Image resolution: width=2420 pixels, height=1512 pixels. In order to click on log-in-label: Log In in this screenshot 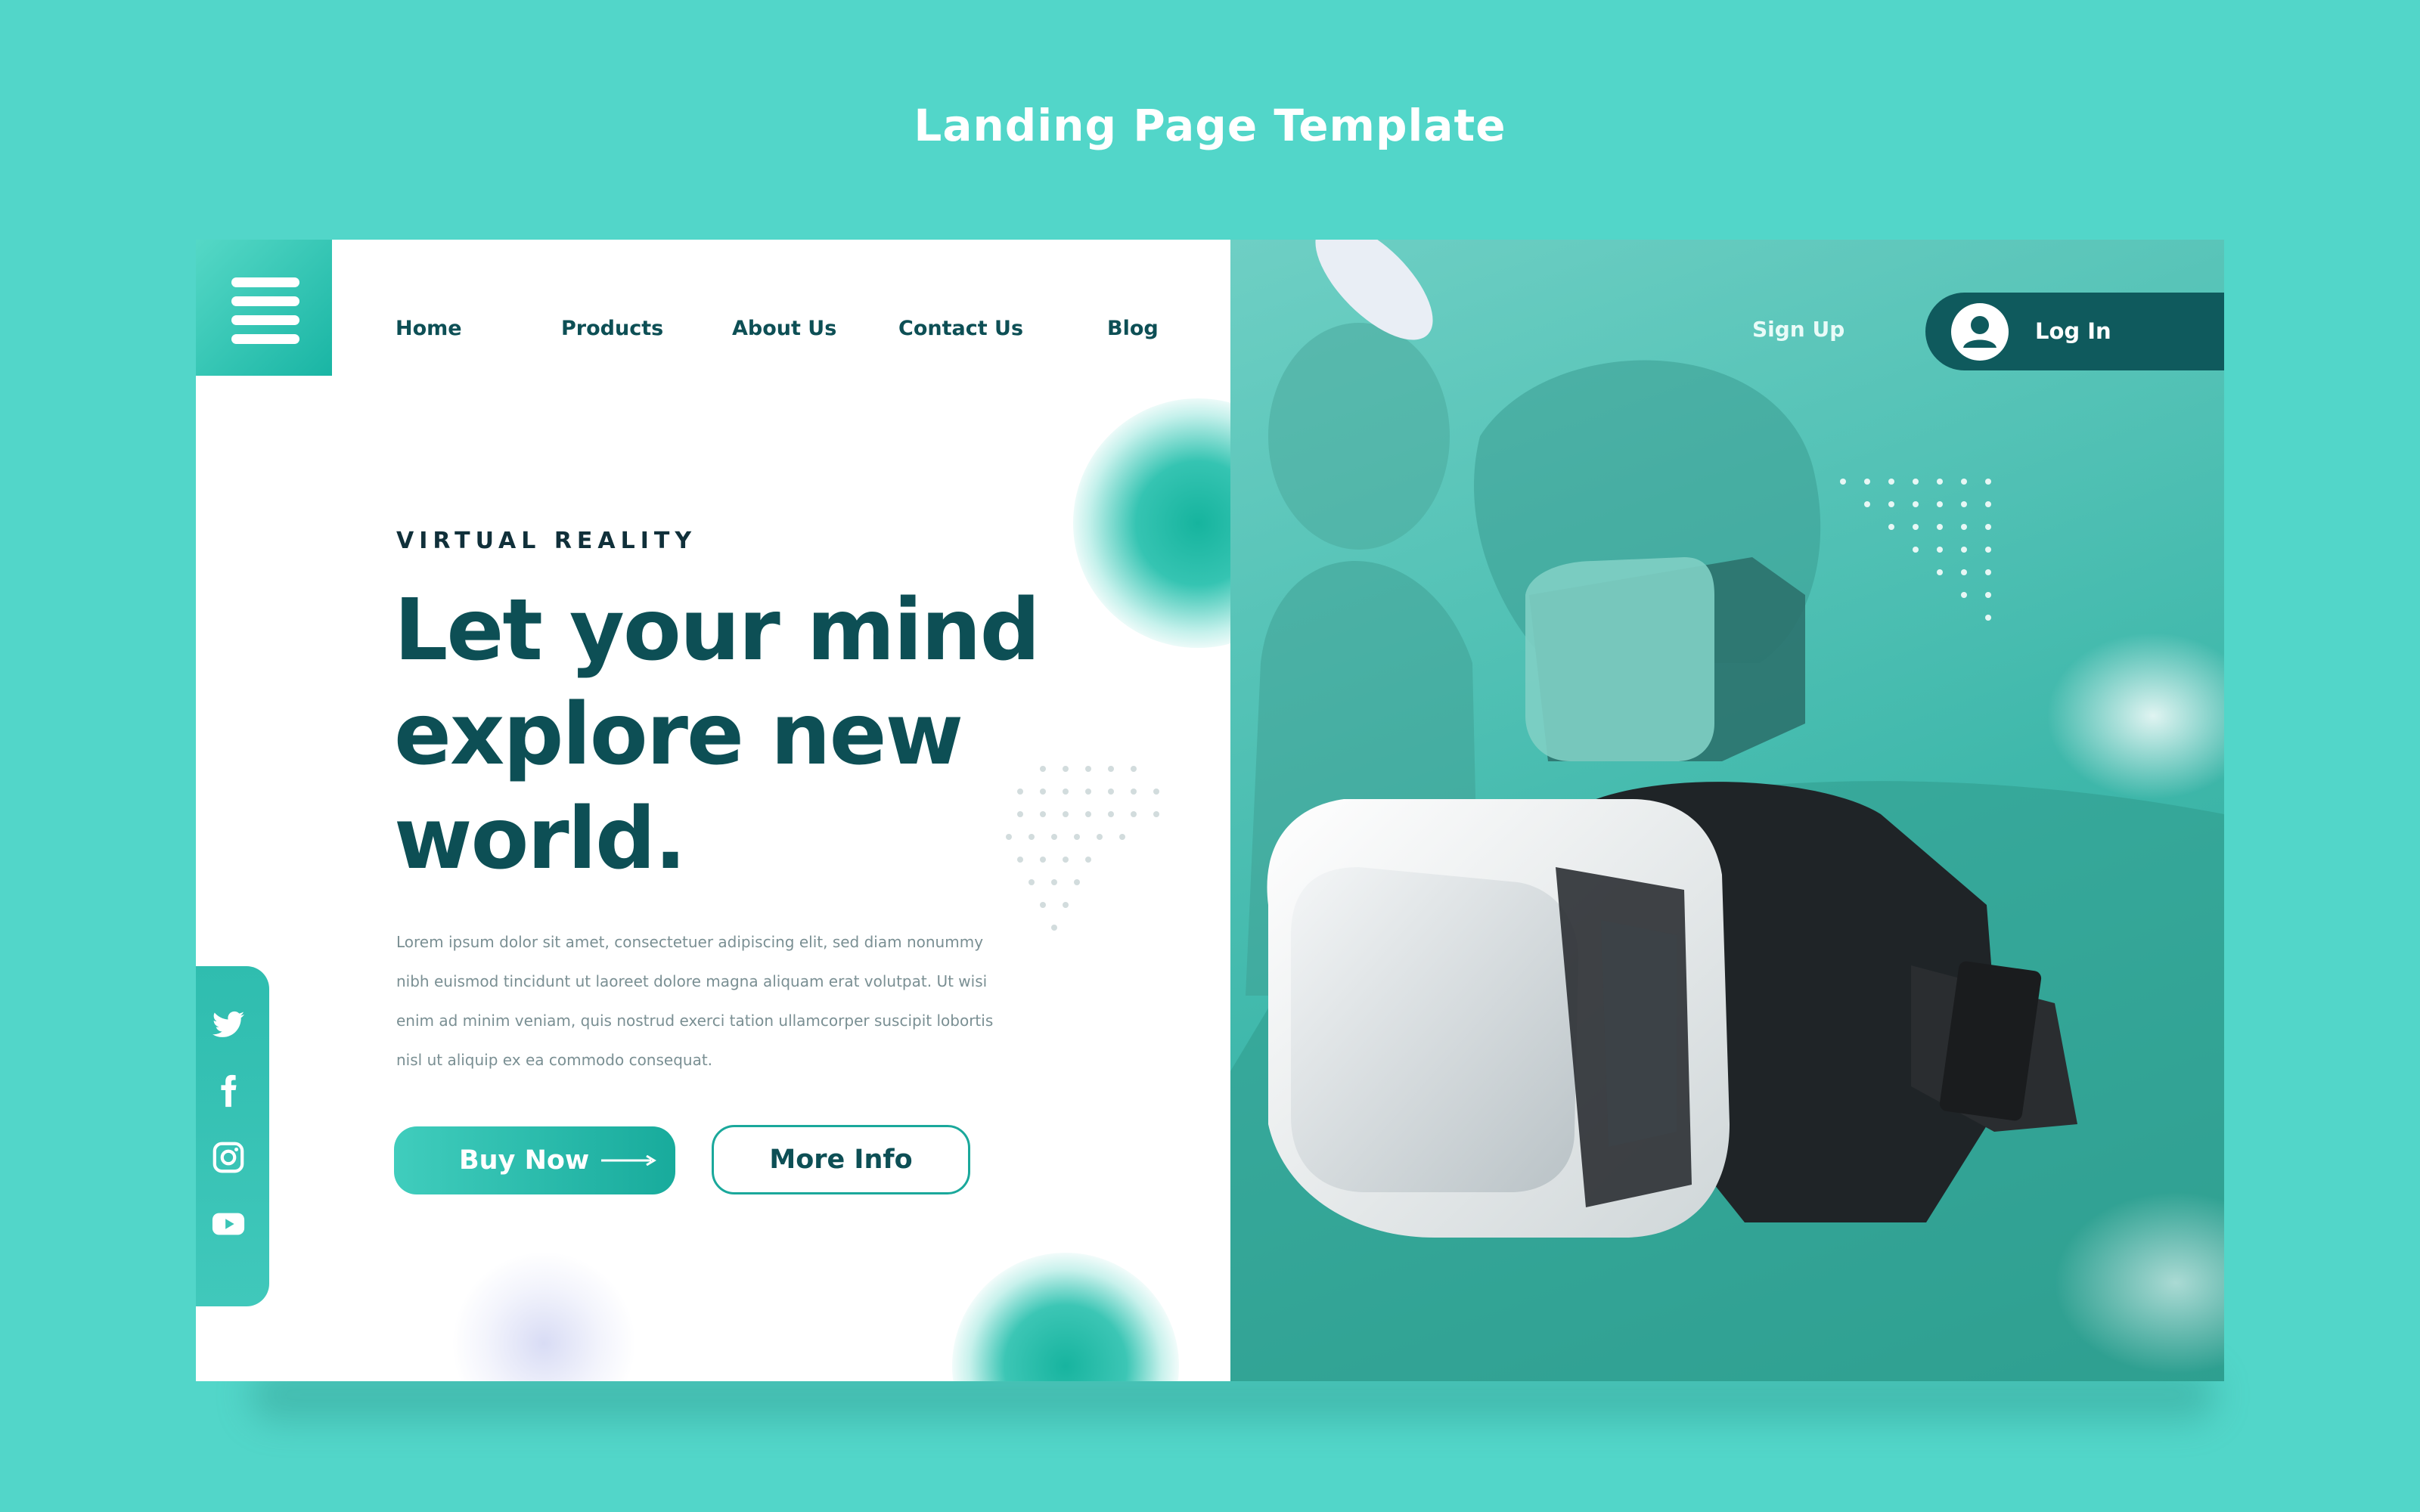, I will do `click(2073, 331)`.